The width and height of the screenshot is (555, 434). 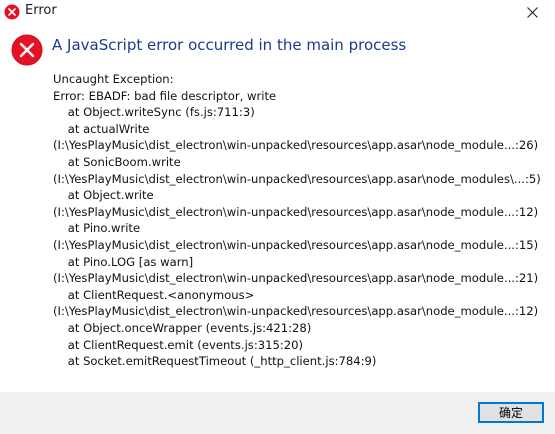 I want to click on message-line: at Object.write, so click(x=103, y=195).